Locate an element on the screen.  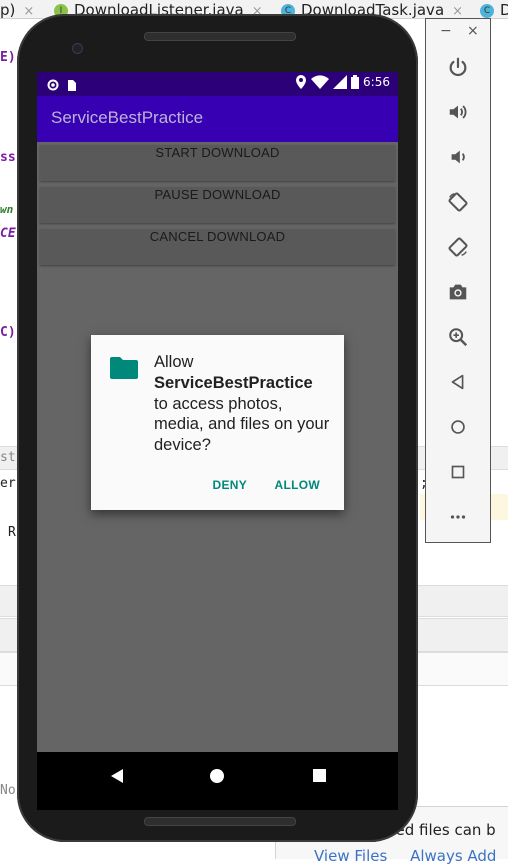
back-icon is located at coordinates (458, 382).